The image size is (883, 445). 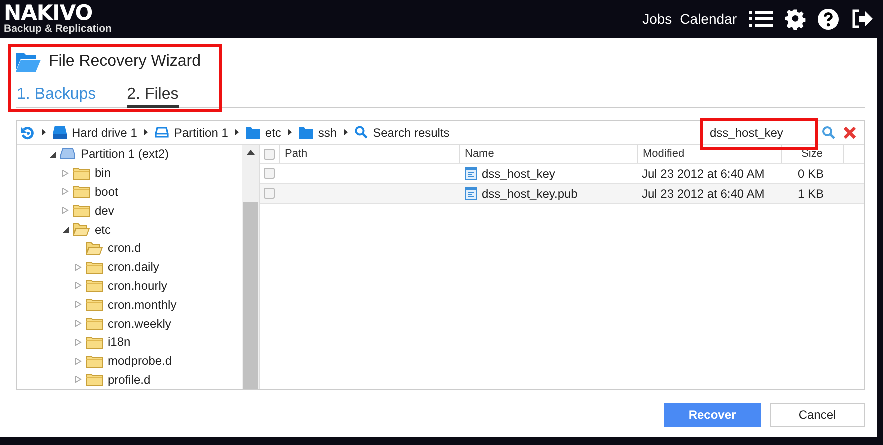 I want to click on tree-item: cron.daily, so click(x=134, y=267).